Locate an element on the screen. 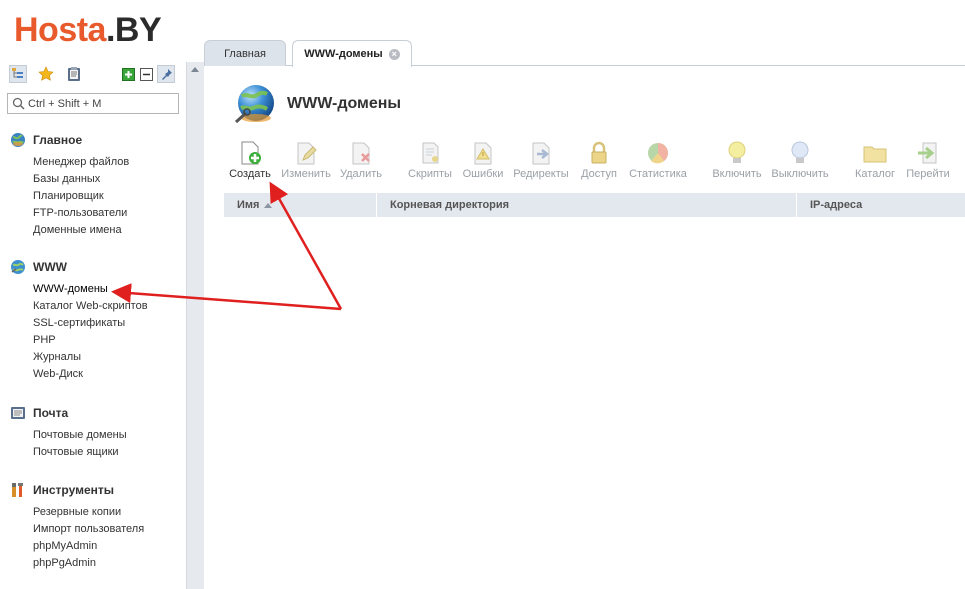 The height and width of the screenshot is (589, 965). expand-all-icon is located at coordinates (128, 74).